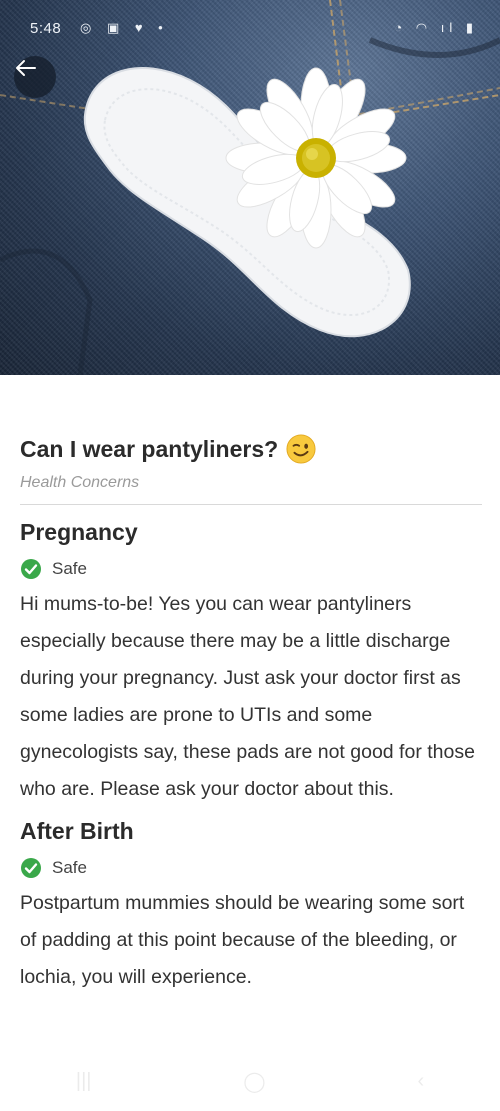  I want to click on system-nav-bar: ||| ◯ ‹, so click(250, 1081).